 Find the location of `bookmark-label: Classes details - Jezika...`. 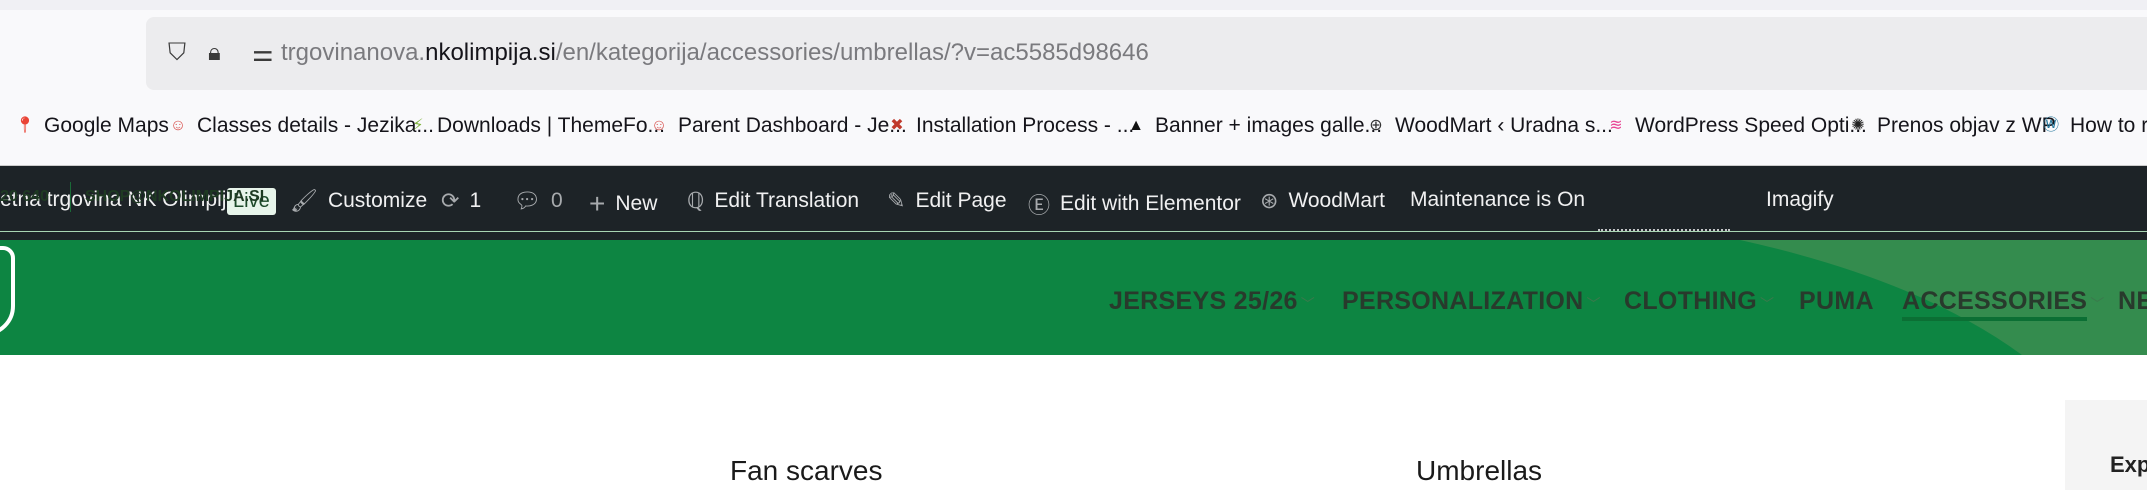

bookmark-label: Classes details - Jezika... is located at coordinates (315, 125).